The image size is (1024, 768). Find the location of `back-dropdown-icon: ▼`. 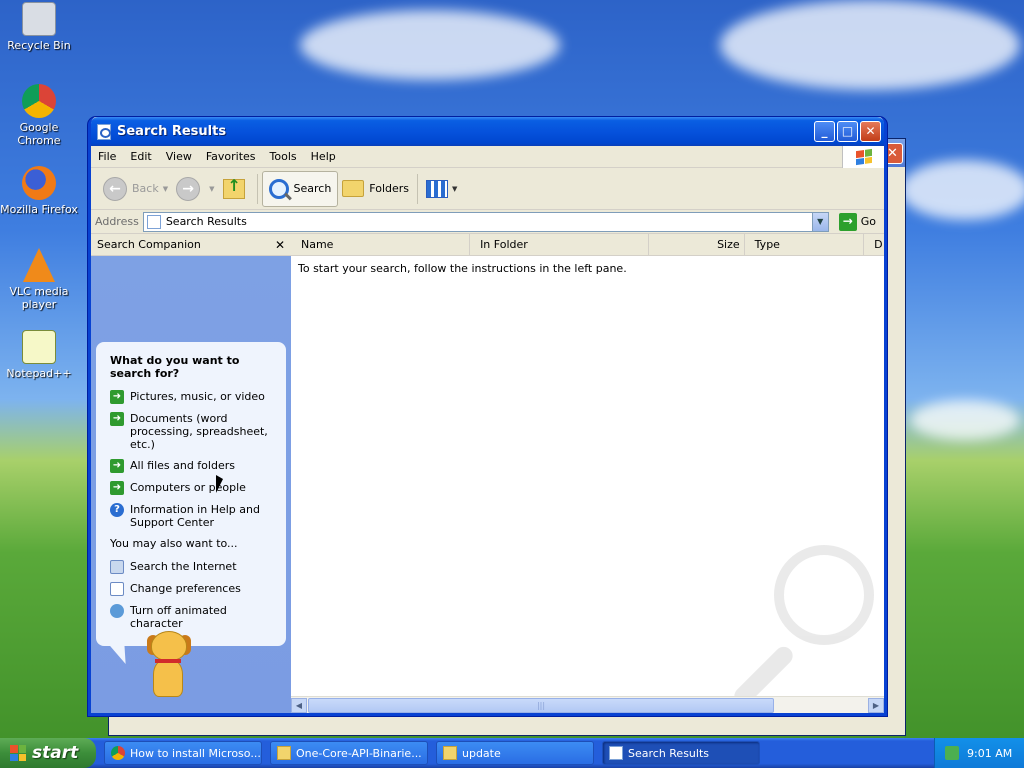

back-dropdown-icon: ▼ is located at coordinates (165, 189).